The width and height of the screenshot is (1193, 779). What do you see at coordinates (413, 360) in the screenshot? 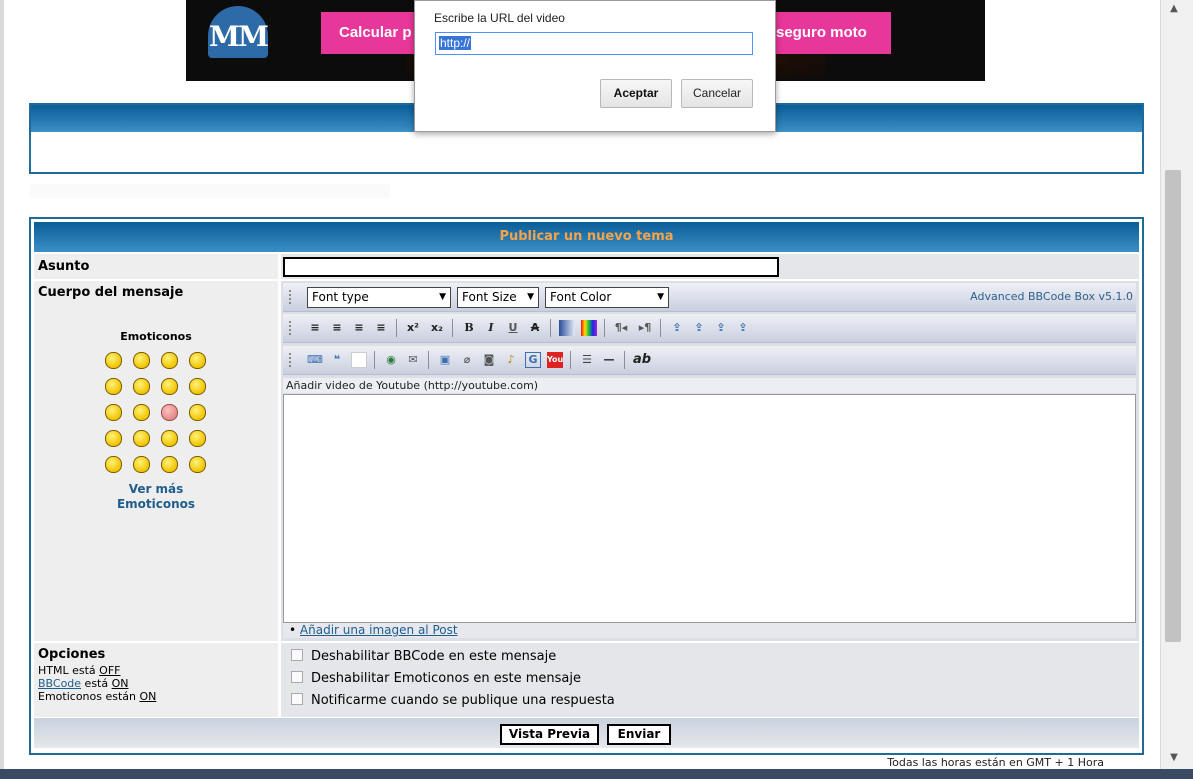
I see `email-icon: ✉` at bounding box center [413, 360].